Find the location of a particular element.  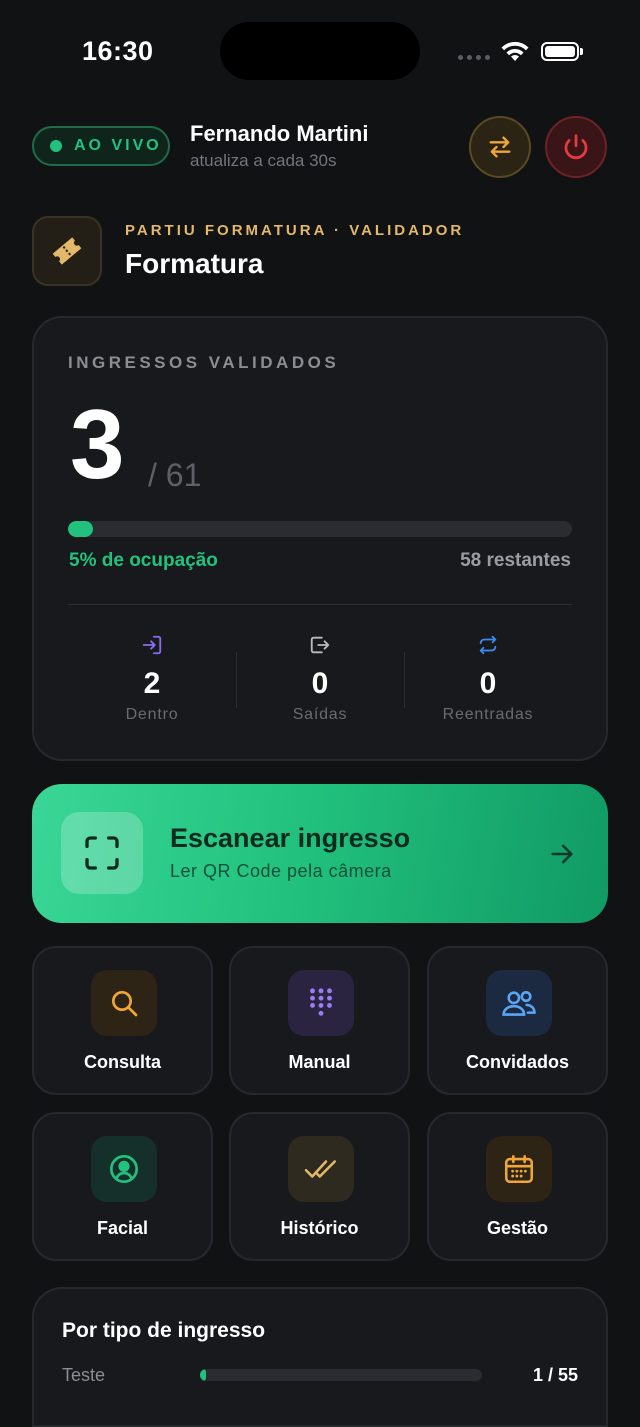

facial-label: Facial is located at coordinates (122, 1228).